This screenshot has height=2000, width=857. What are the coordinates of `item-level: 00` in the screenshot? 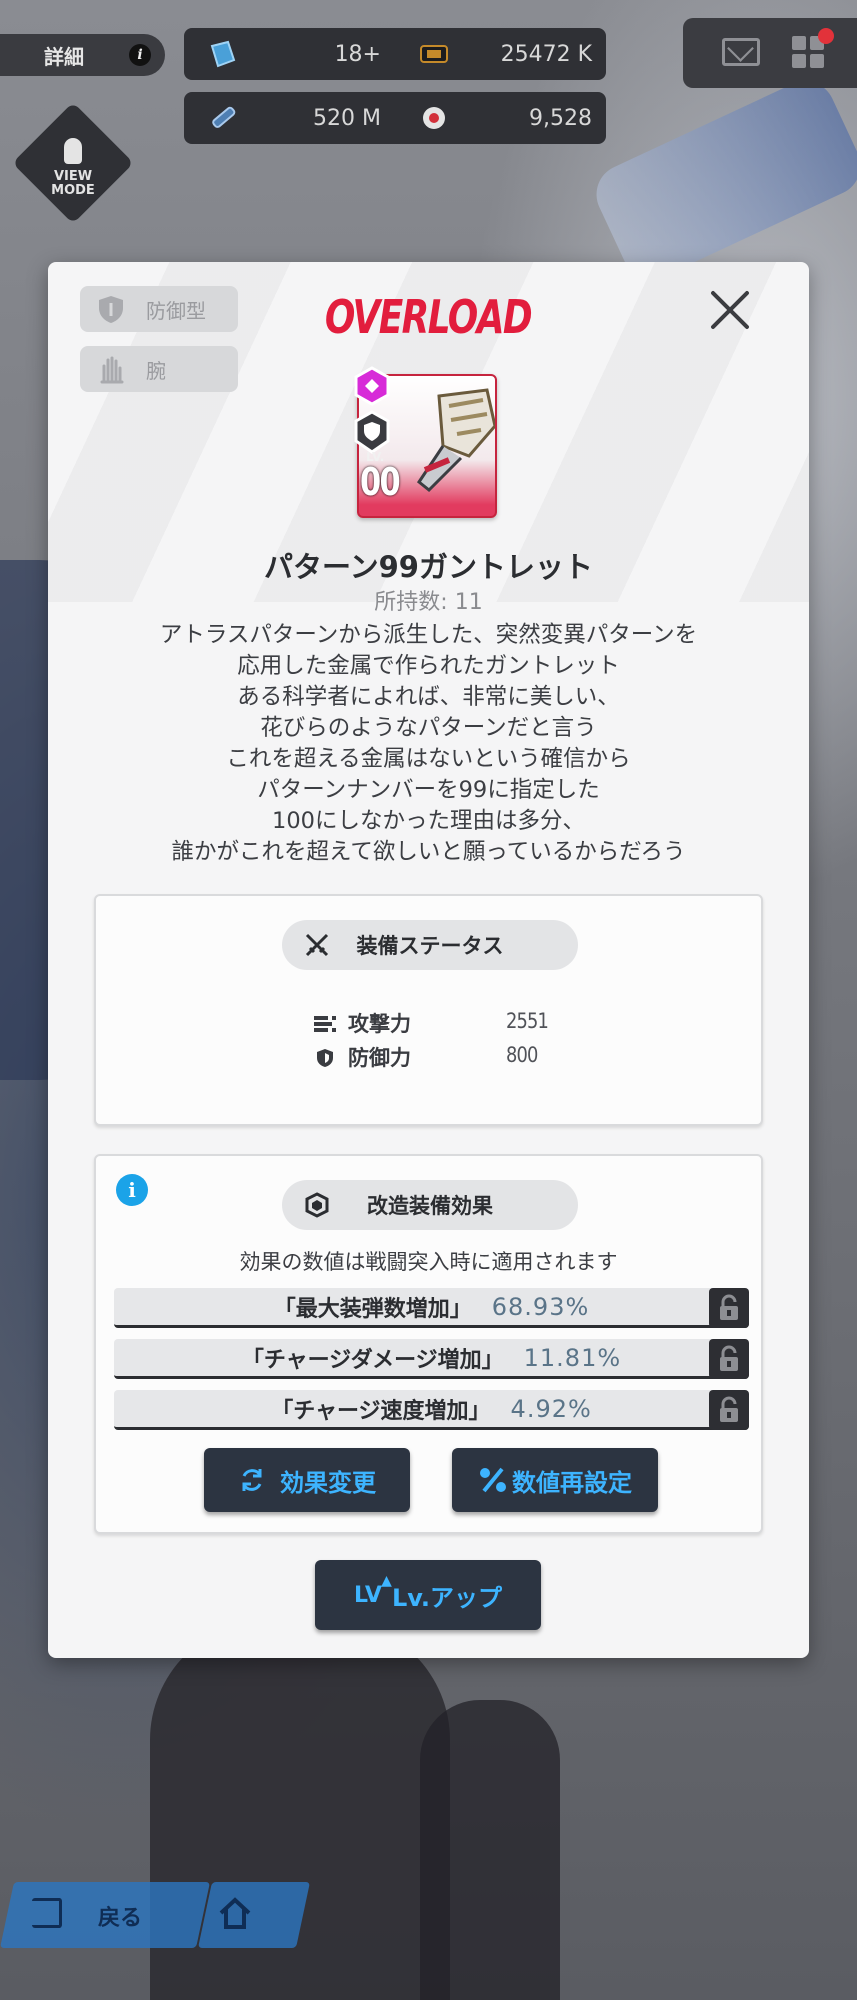 It's located at (380, 482).